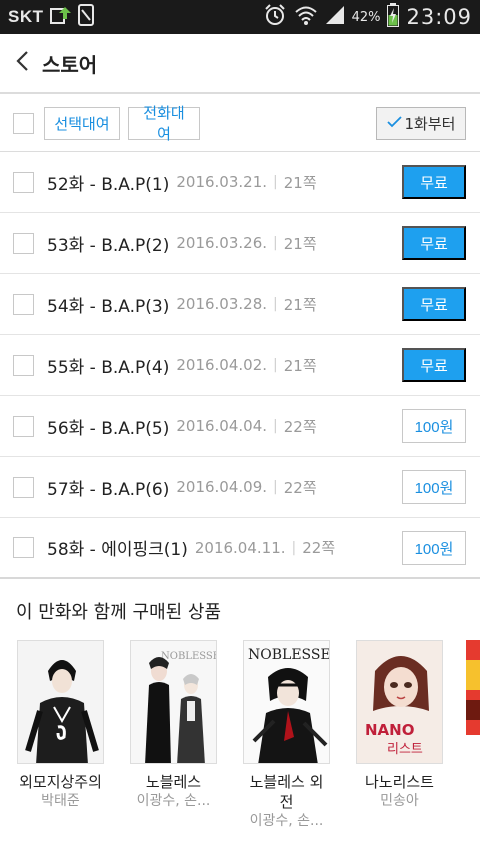 The height and width of the screenshot is (853, 480). I want to click on back-button, so click(22, 63).